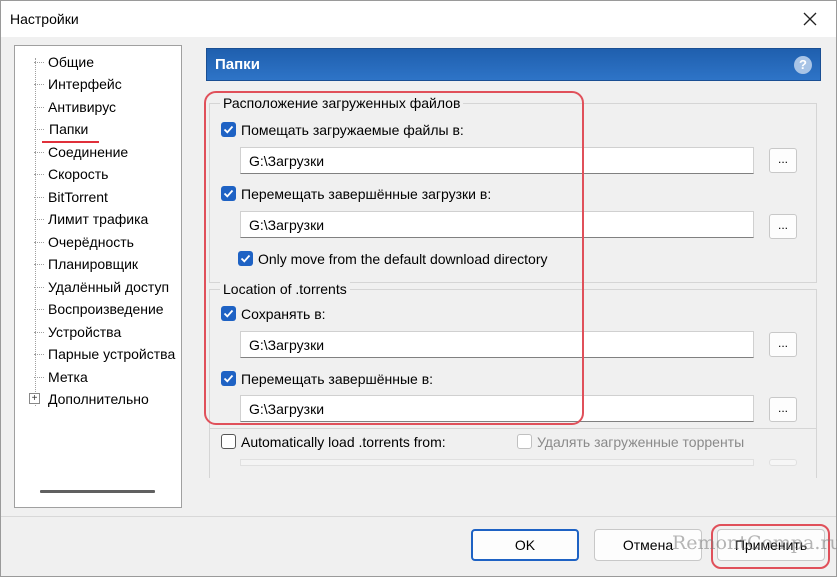 Image resolution: width=837 pixels, height=577 pixels. Describe the element at coordinates (34, 398) in the screenshot. I see `expand-icon: +` at that location.